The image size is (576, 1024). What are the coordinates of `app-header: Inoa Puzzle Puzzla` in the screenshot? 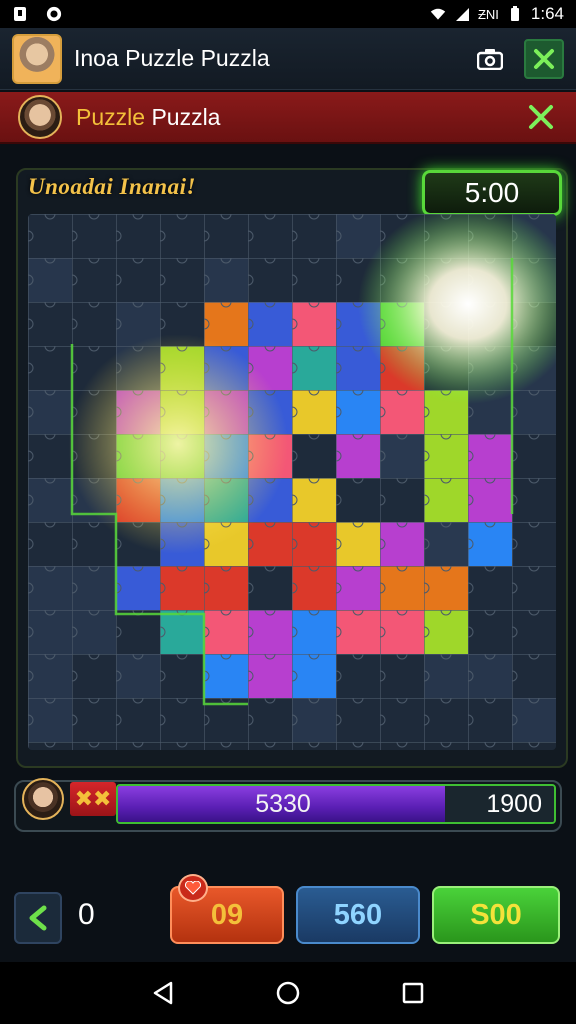 It's located at (288, 59).